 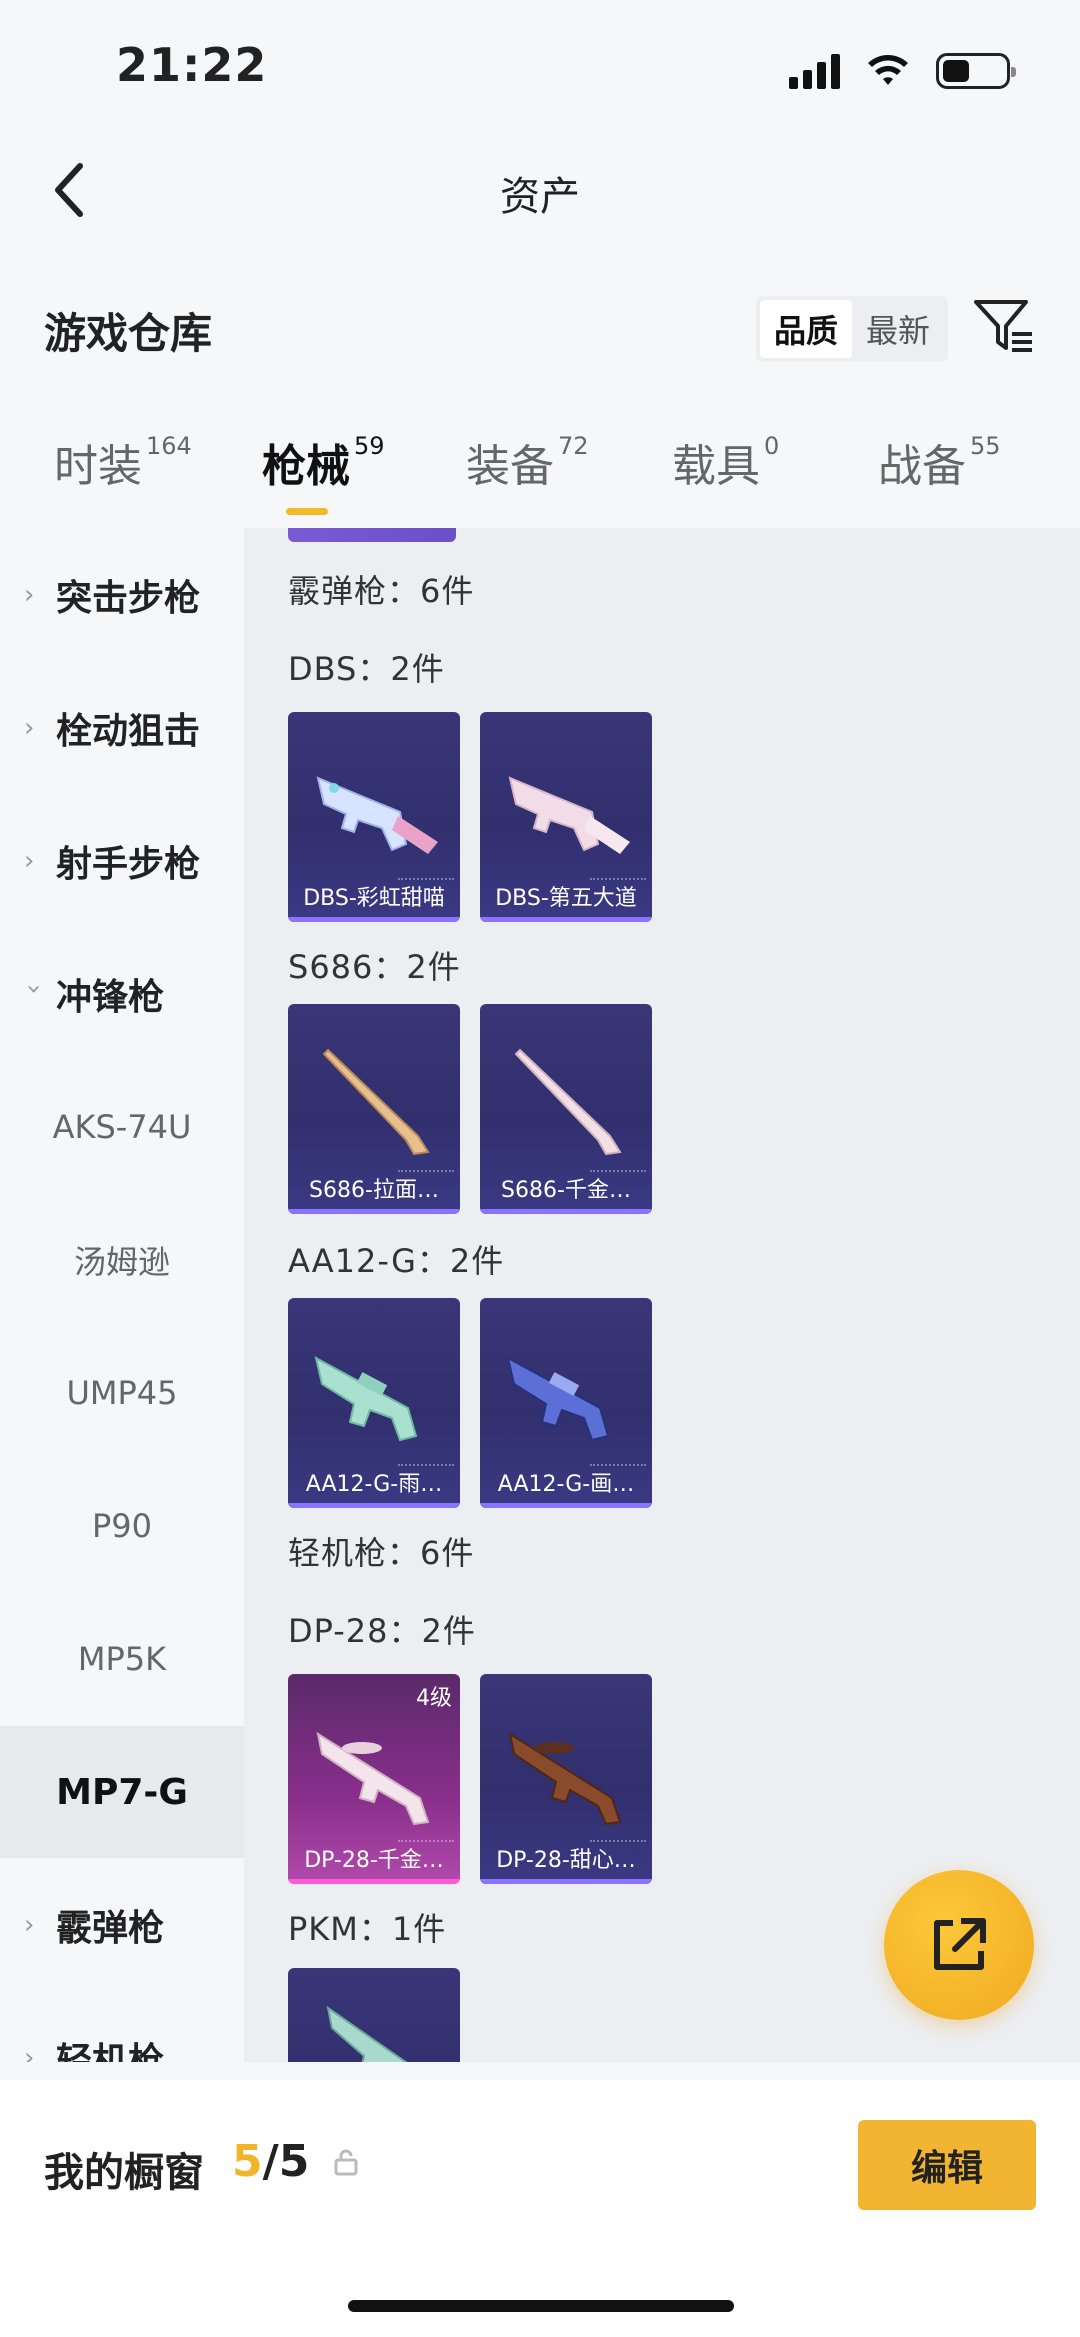 I want to click on chevron-down-icon: ›, so click(x=34, y=989).